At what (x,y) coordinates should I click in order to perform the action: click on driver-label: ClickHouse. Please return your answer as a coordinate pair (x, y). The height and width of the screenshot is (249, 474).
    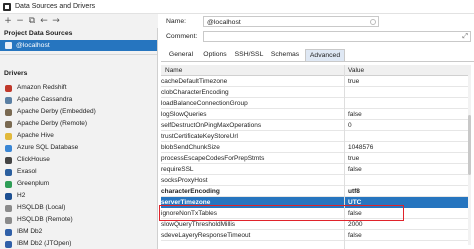
    Looking at the image, I should click on (33, 159).